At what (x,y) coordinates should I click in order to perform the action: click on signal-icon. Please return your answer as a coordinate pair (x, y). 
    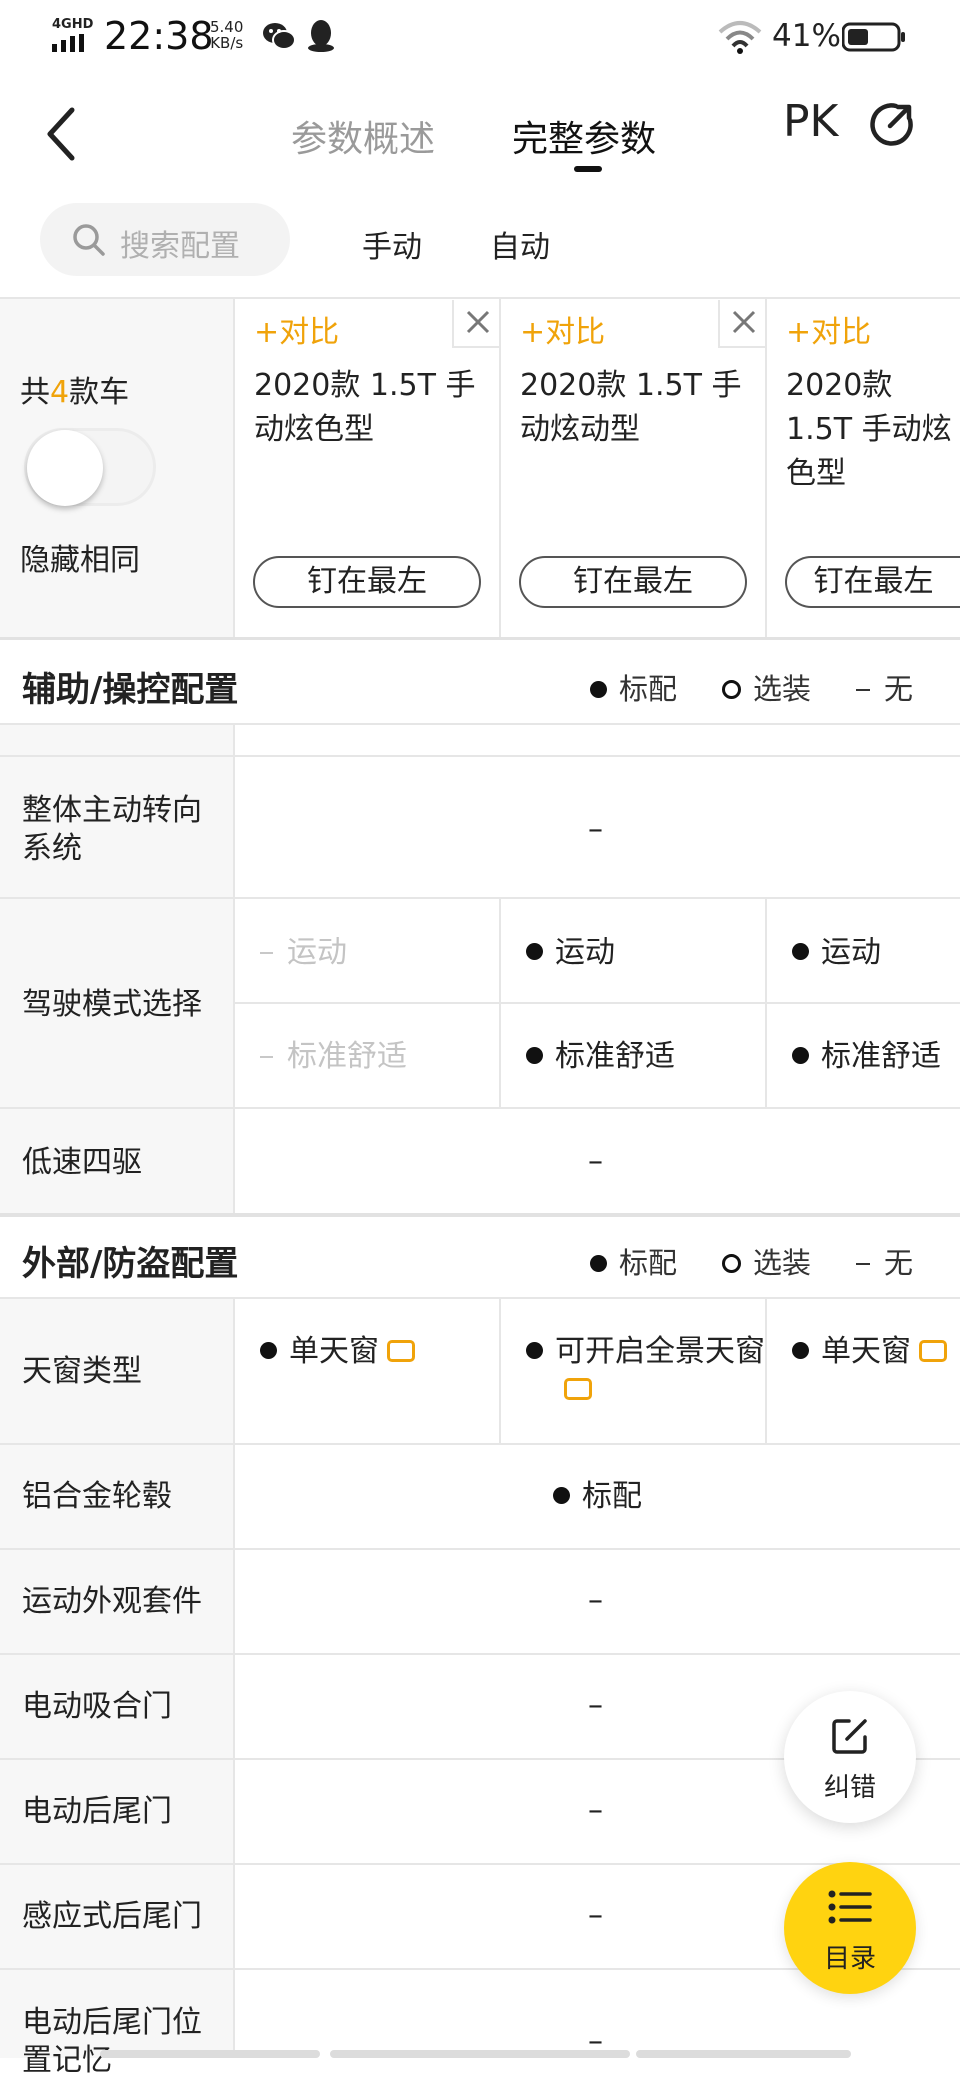
    Looking at the image, I should click on (68, 43).